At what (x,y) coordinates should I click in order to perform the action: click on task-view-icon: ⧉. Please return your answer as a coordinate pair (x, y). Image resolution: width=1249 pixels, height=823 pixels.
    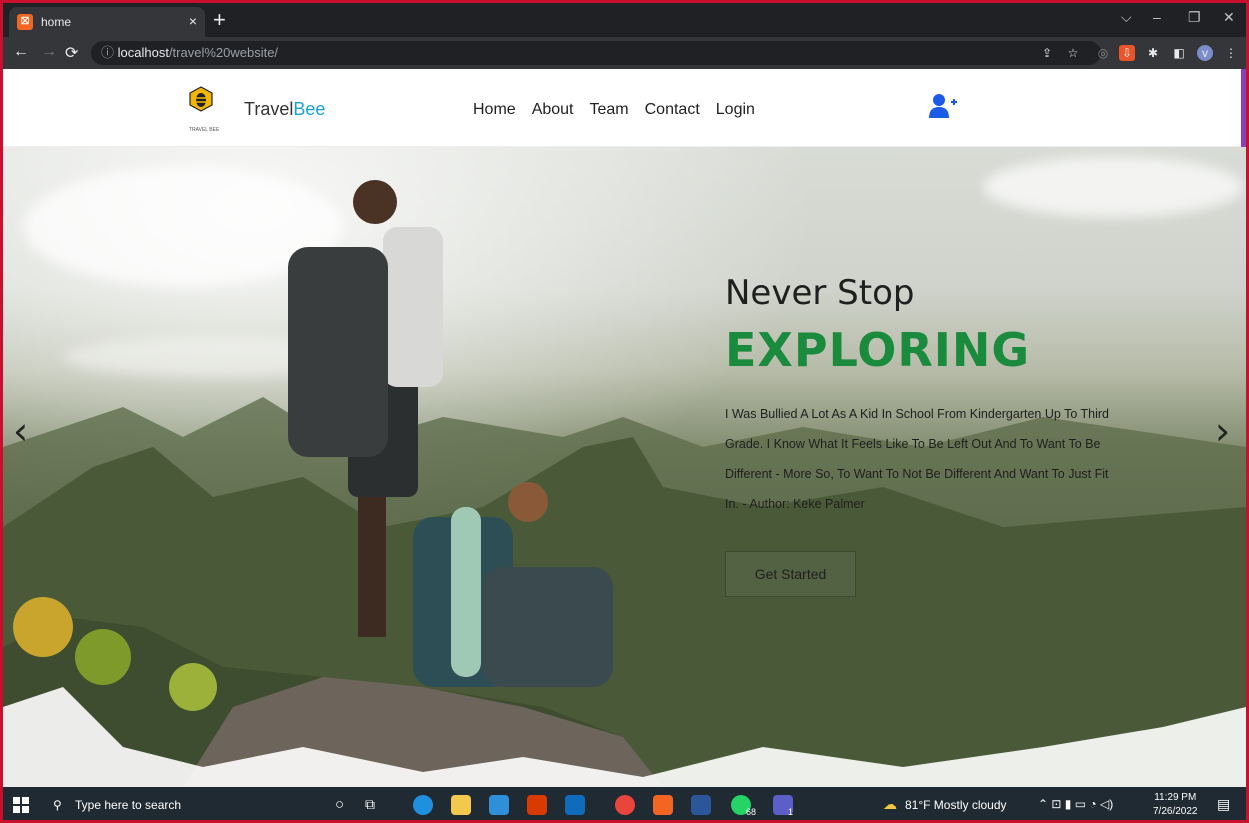
    Looking at the image, I should click on (370, 804).